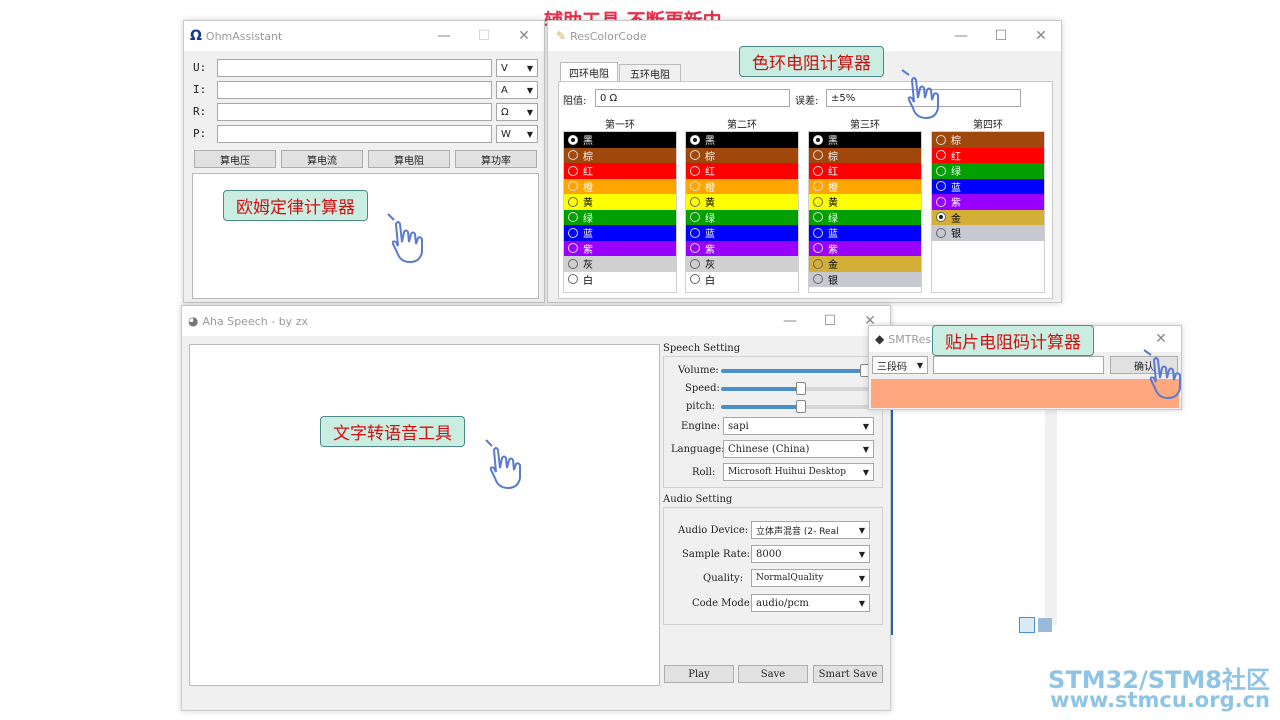 This screenshot has height=720, width=1280. Describe the element at coordinates (496, 159) in the screenshot. I see `ohm-calc-button: 算功率` at that location.